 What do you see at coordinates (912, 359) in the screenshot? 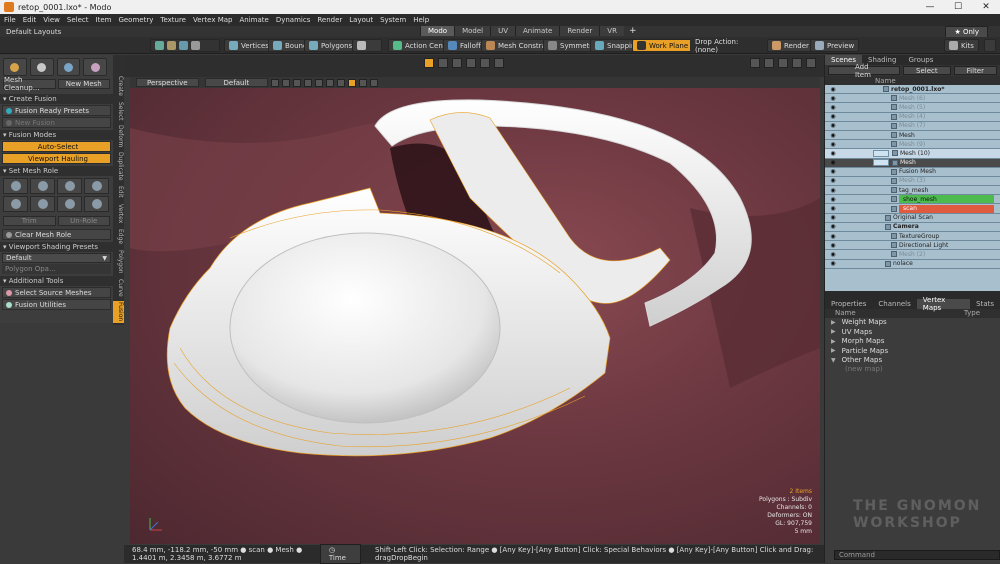
I see `other-maps-row: ▼ Other Maps` at bounding box center [912, 359].